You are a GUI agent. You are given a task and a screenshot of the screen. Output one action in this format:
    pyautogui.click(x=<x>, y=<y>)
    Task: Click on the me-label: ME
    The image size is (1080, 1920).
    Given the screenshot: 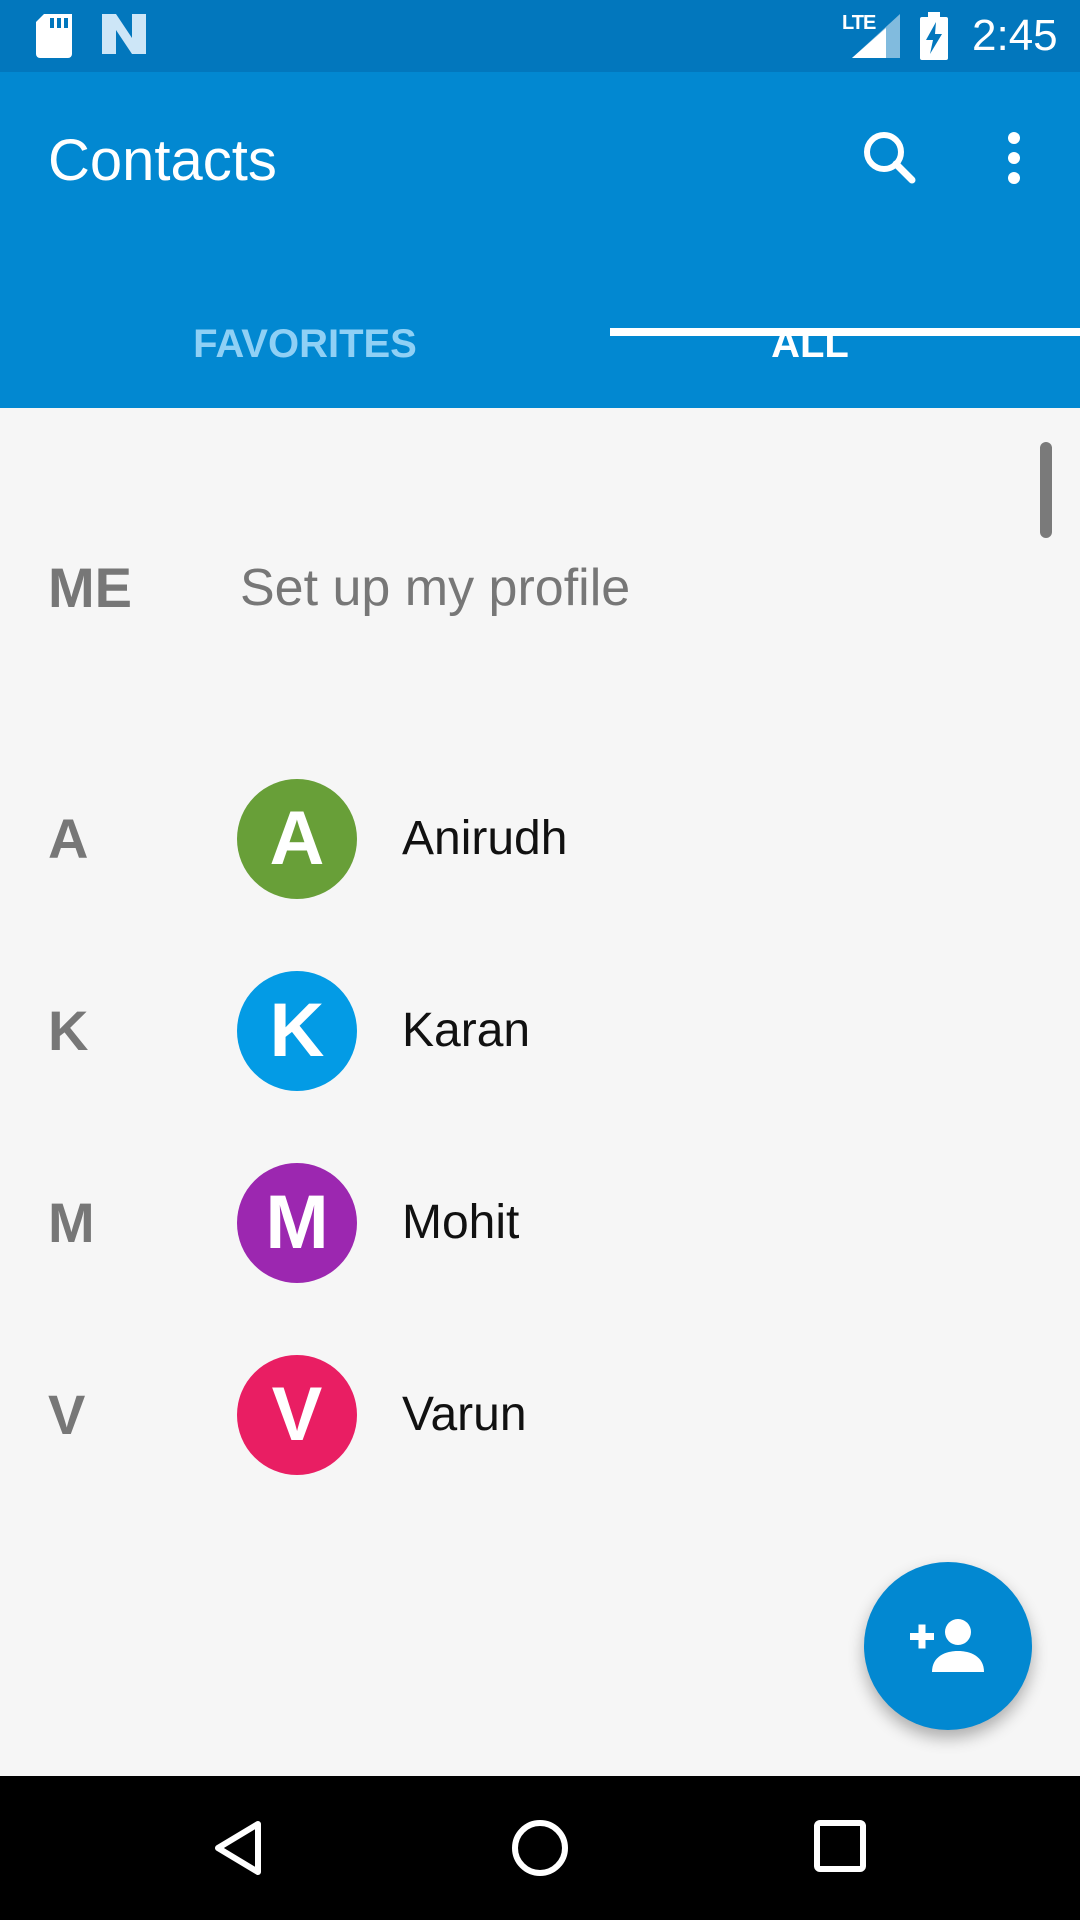 What is the action you would take?
    pyautogui.click(x=90, y=587)
    